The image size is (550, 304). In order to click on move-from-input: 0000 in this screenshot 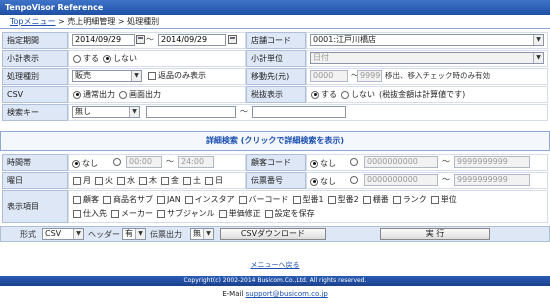, I will do `click(329, 76)`.